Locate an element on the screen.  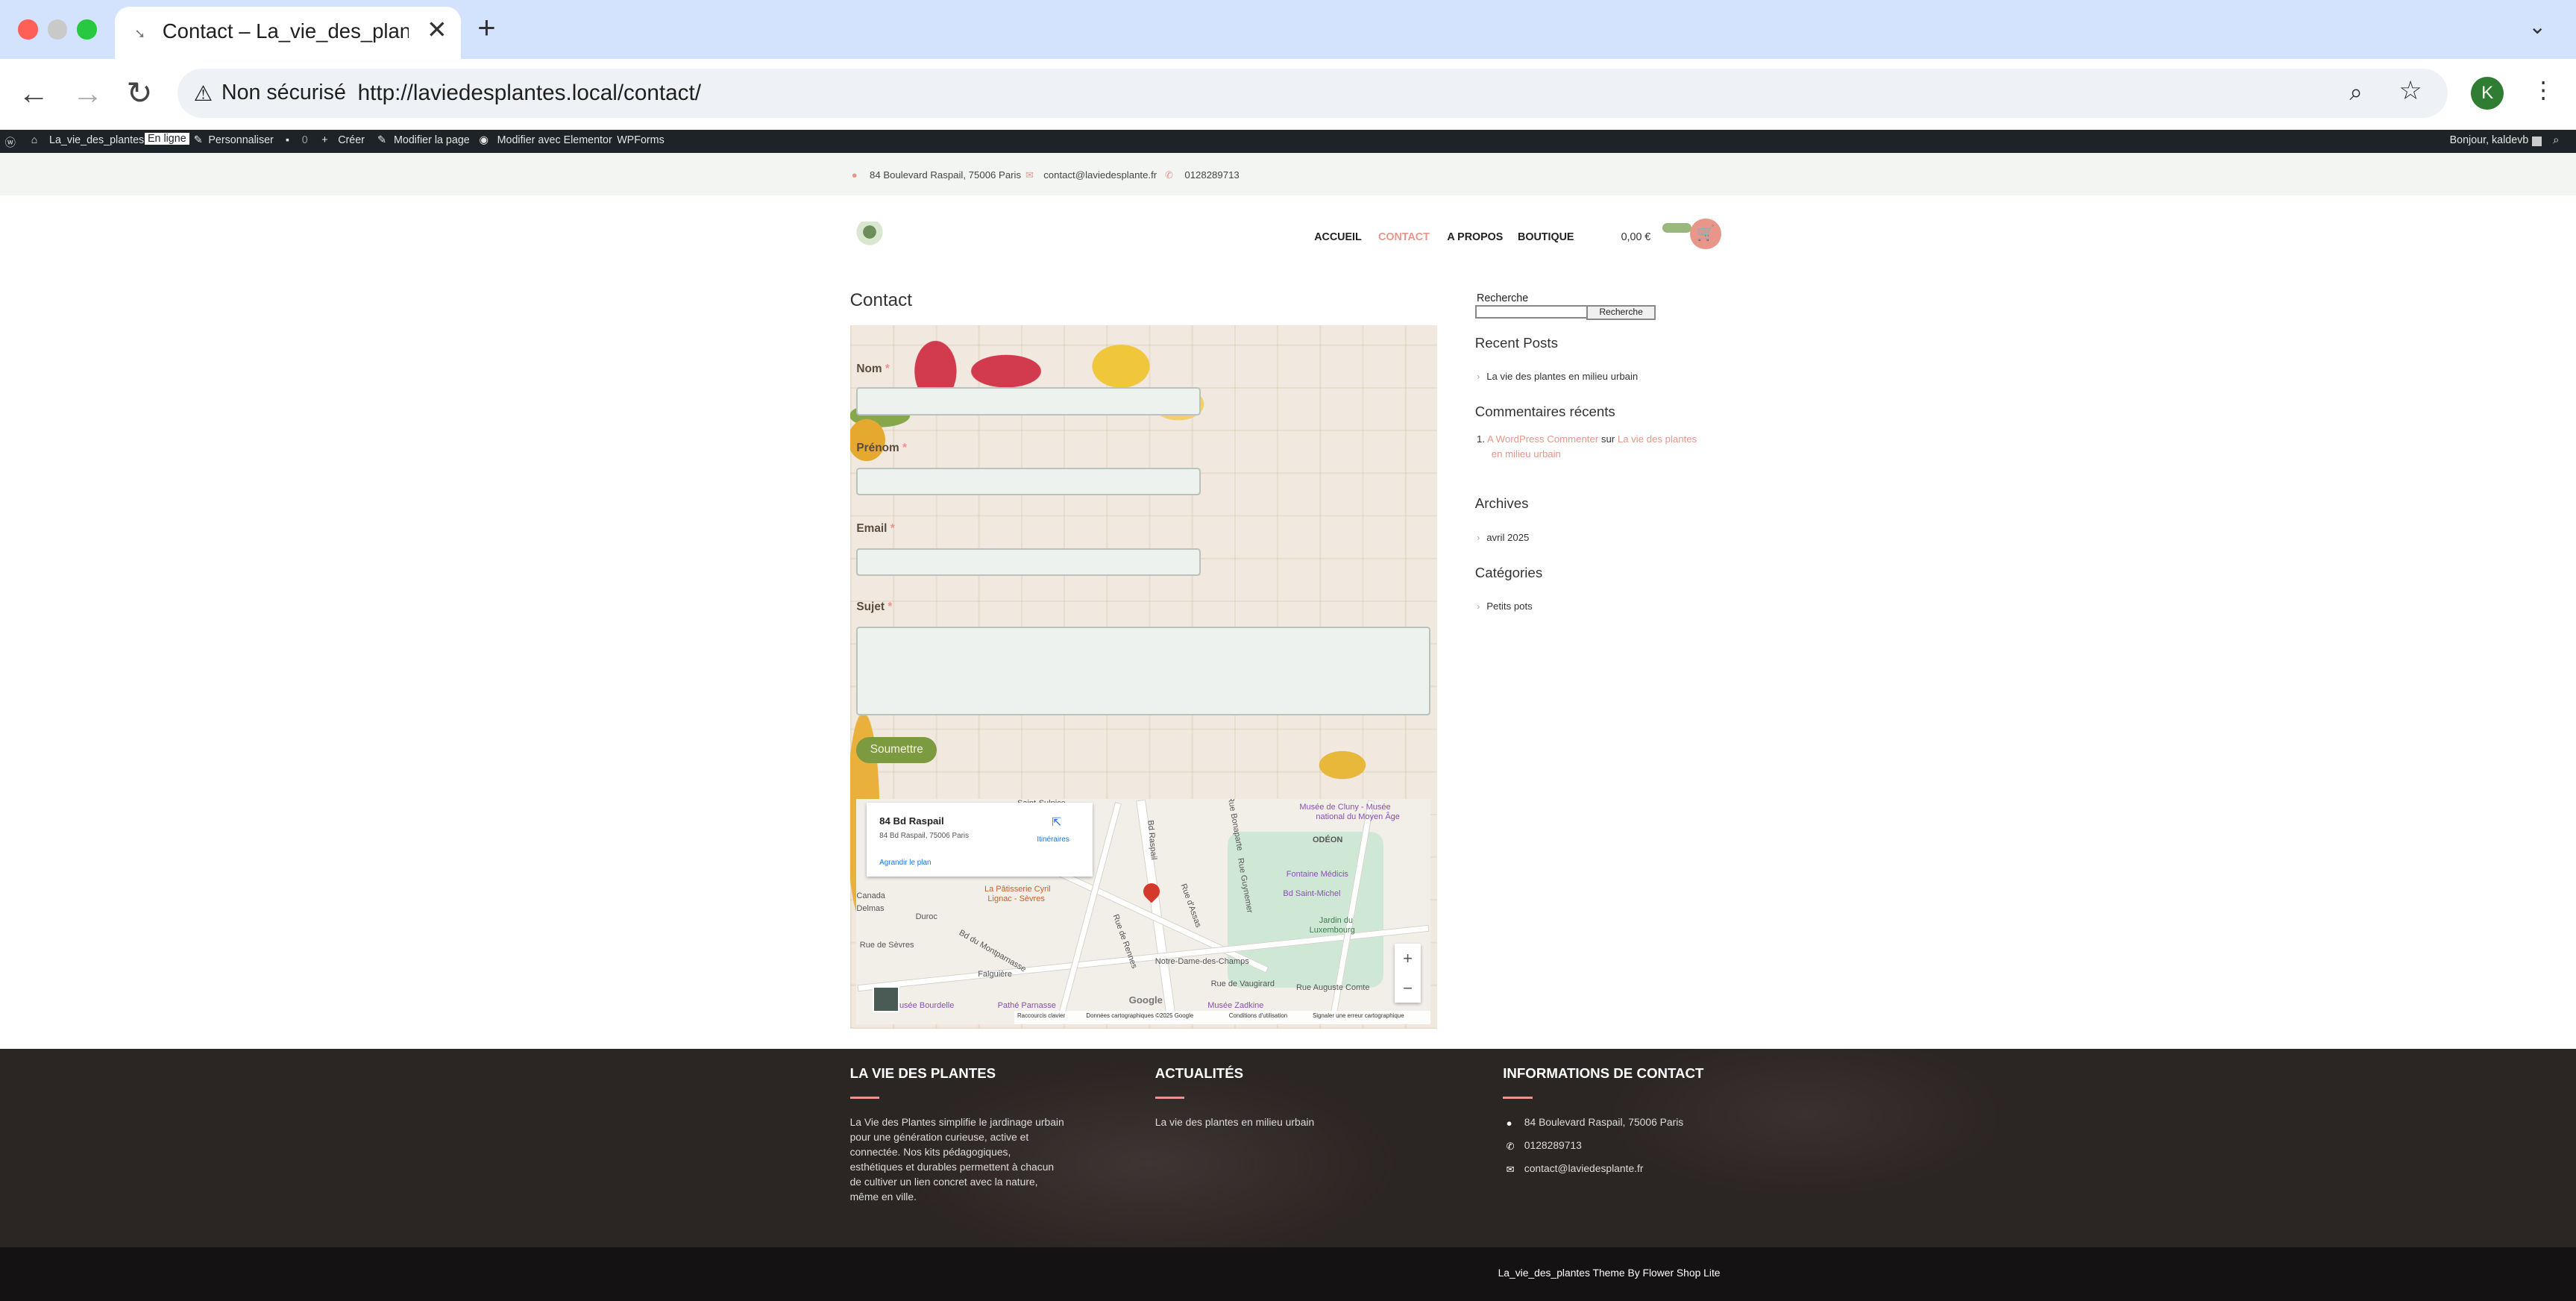
directions-icon: ⇱ is located at coordinates (1057, 822).